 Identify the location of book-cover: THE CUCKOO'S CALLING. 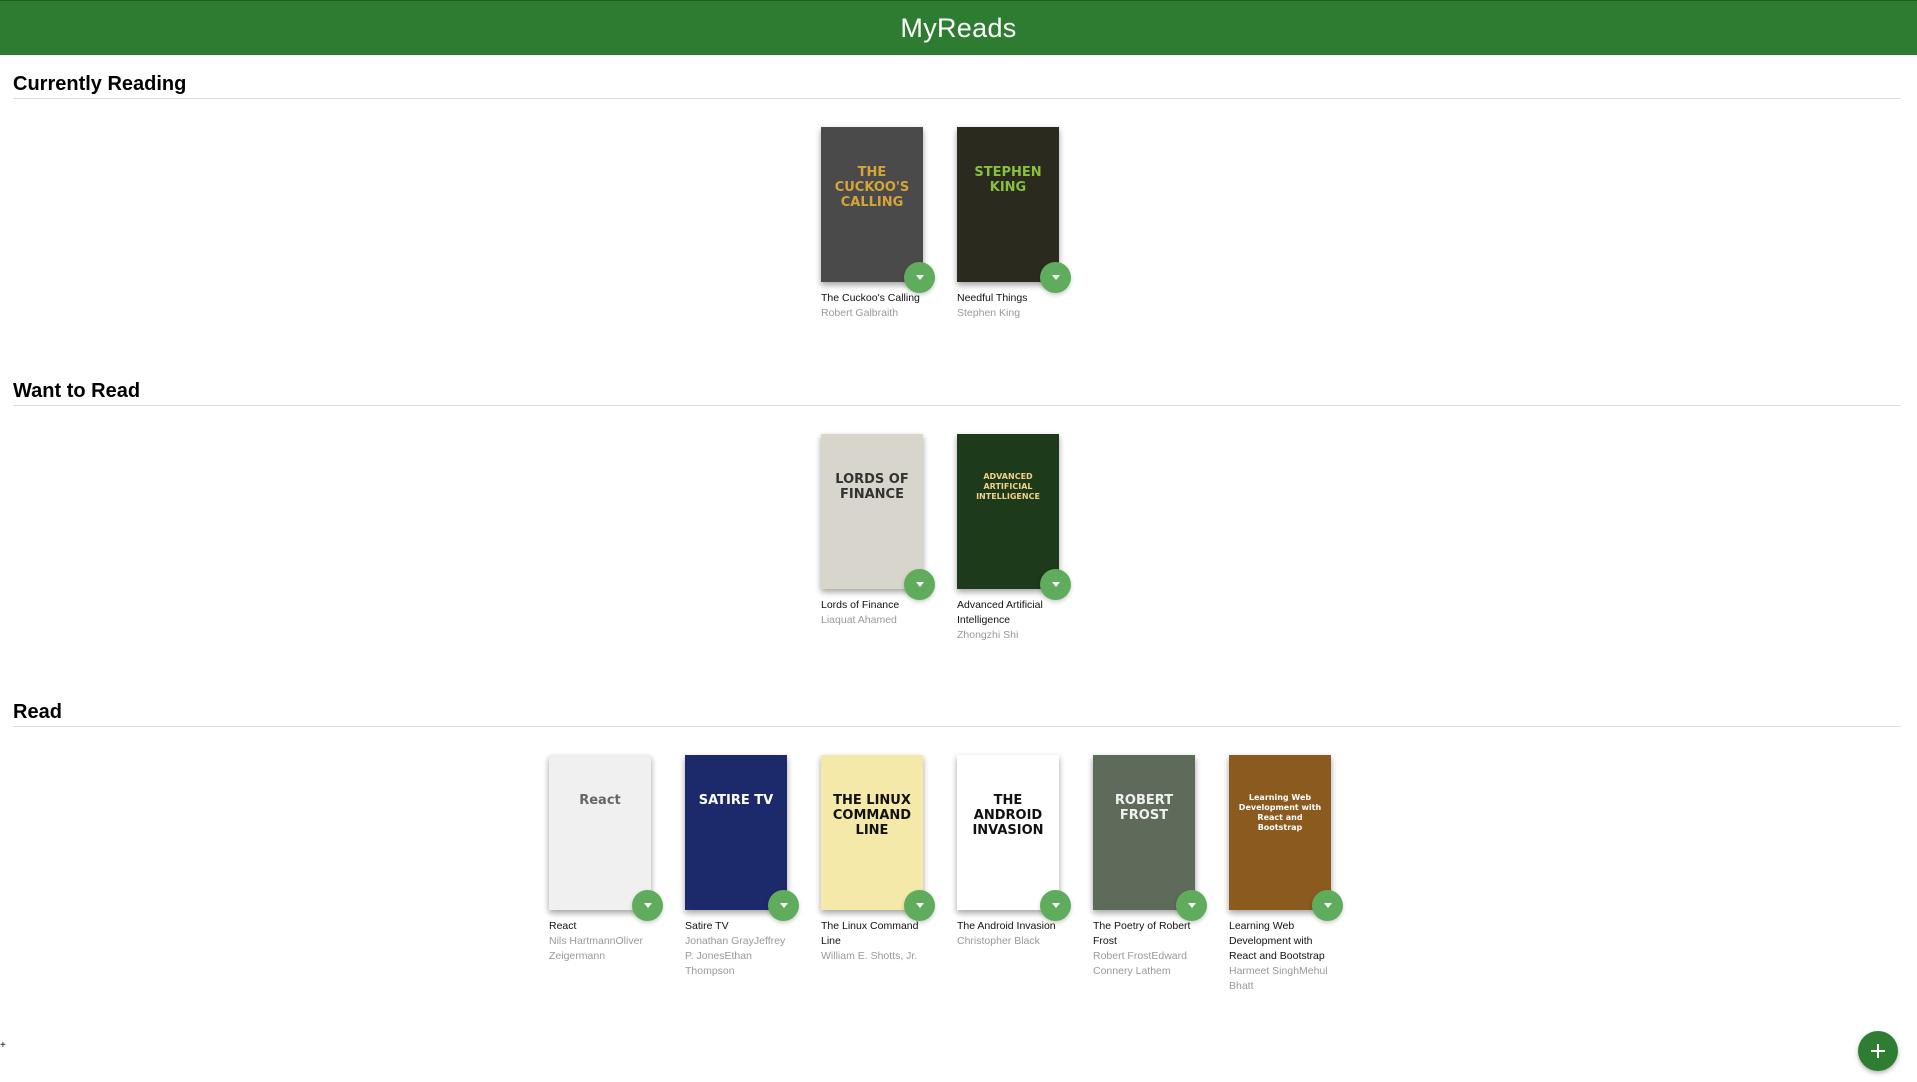
(872, 204).